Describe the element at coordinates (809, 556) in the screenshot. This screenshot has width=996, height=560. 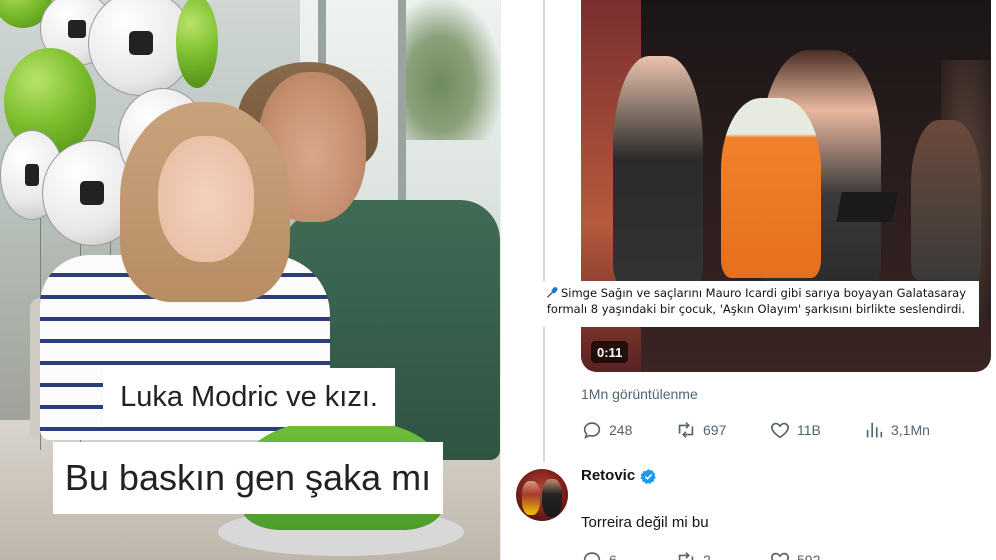
I see `reply-like-count: 592` at that location.